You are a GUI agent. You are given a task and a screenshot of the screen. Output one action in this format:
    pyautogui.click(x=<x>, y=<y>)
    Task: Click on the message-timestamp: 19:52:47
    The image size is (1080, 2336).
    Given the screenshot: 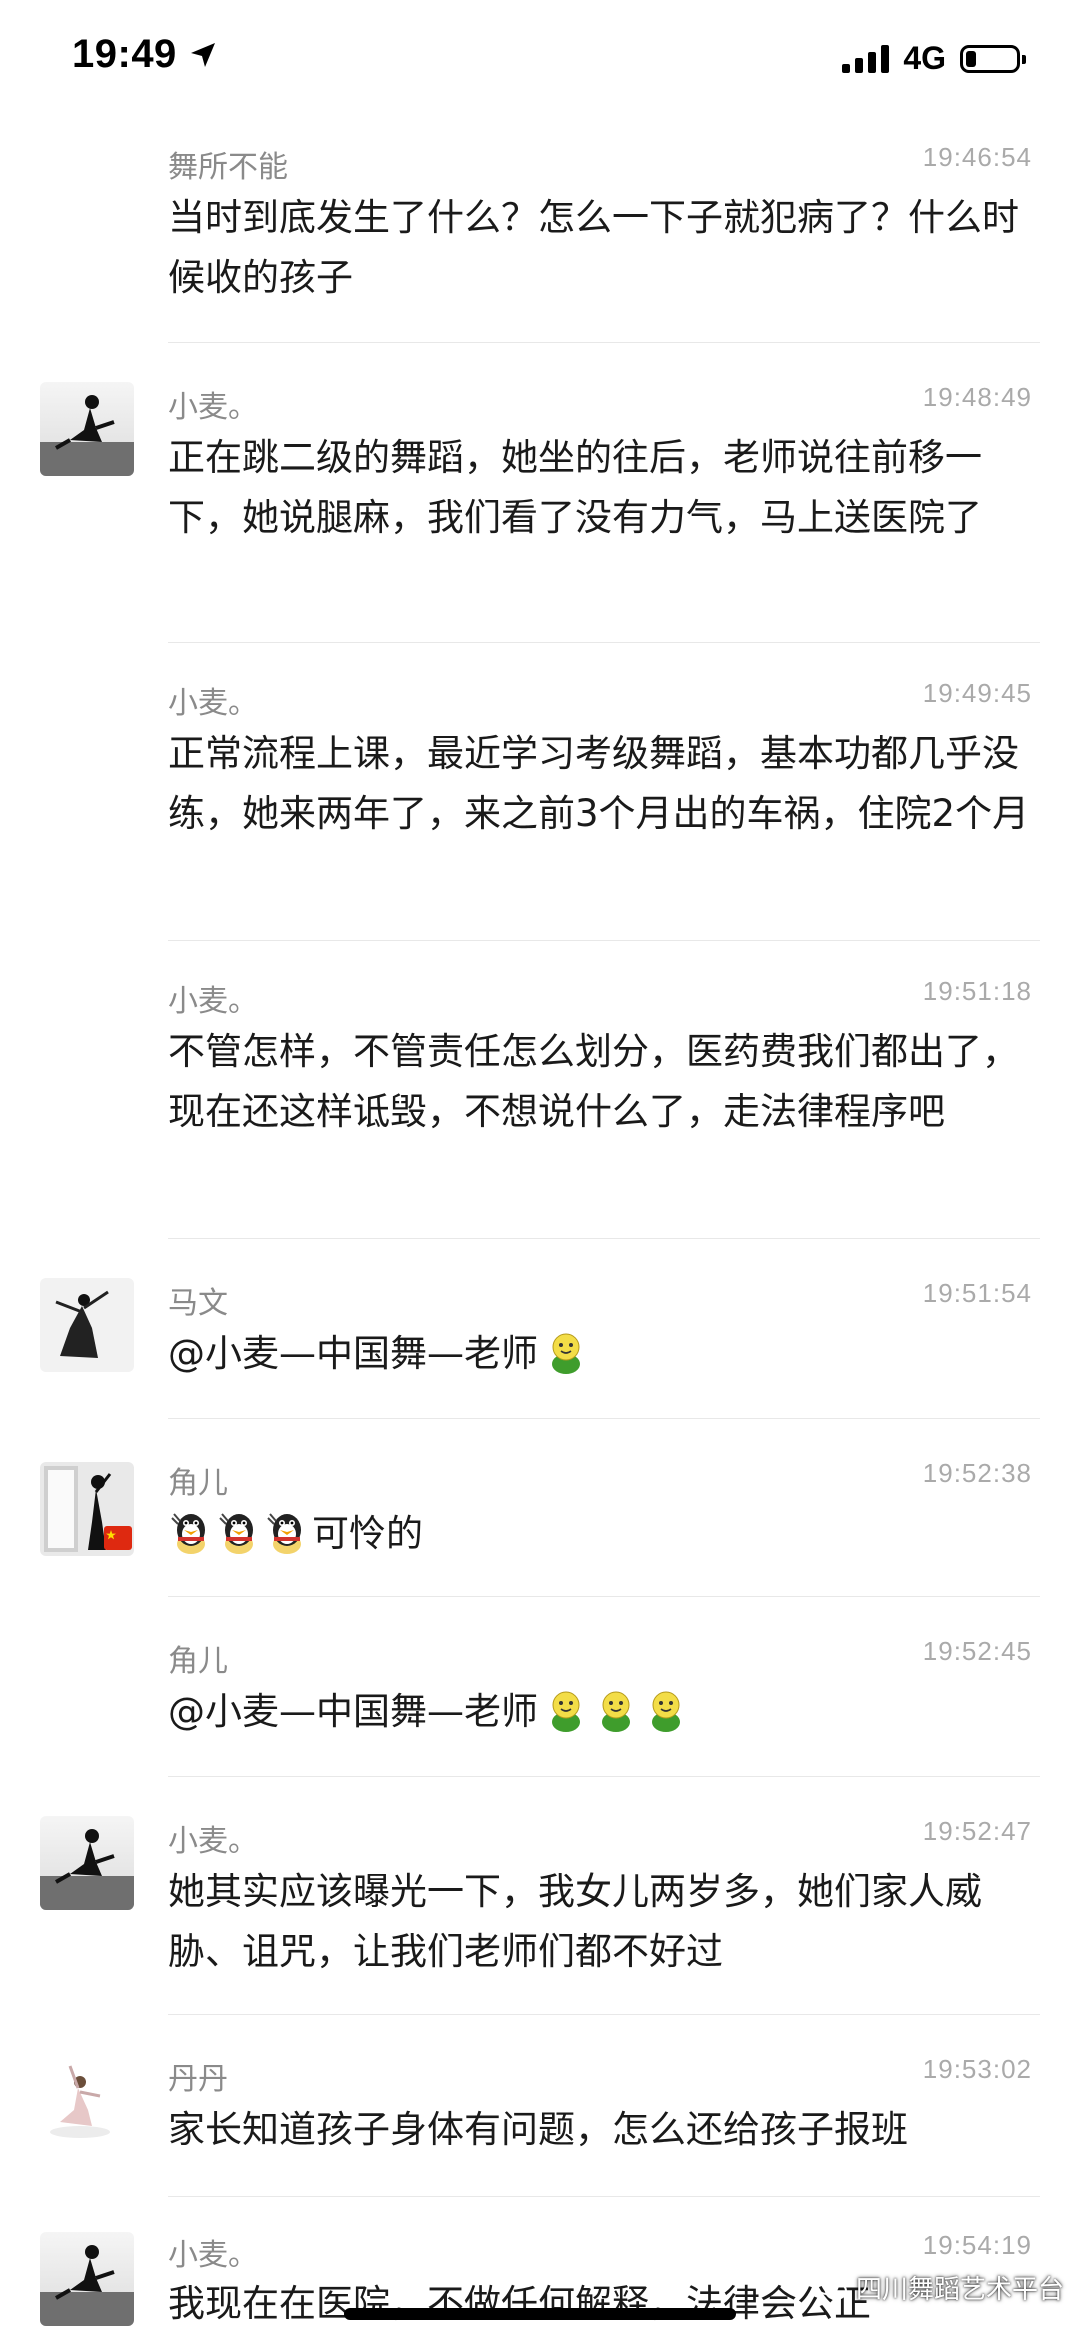 What is the action you would take?
    pyautogui.click(x=977, y=1831)
    